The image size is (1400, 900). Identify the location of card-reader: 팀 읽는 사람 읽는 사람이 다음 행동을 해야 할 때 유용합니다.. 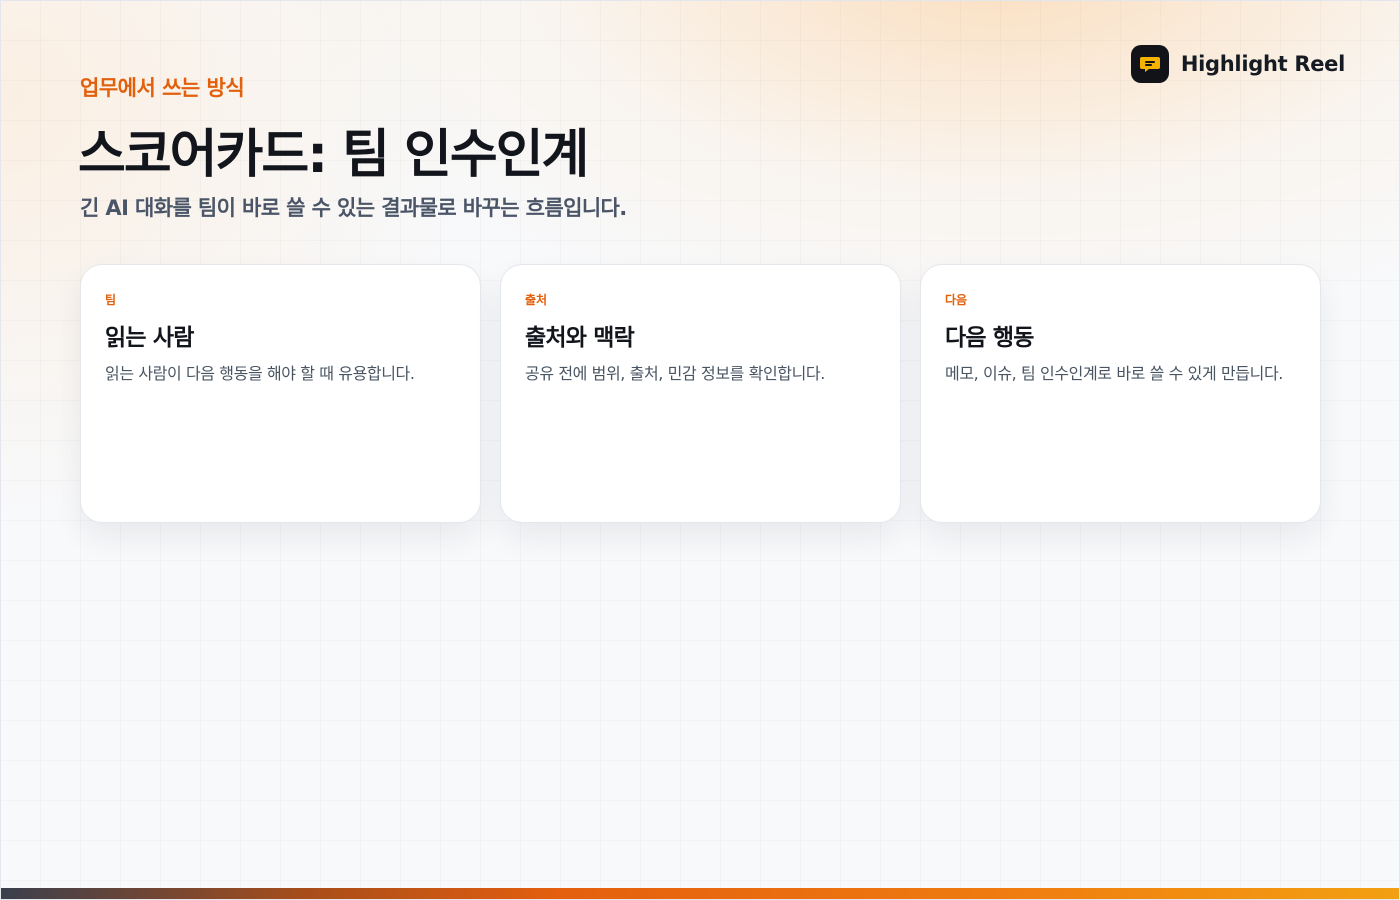
(280, 393).